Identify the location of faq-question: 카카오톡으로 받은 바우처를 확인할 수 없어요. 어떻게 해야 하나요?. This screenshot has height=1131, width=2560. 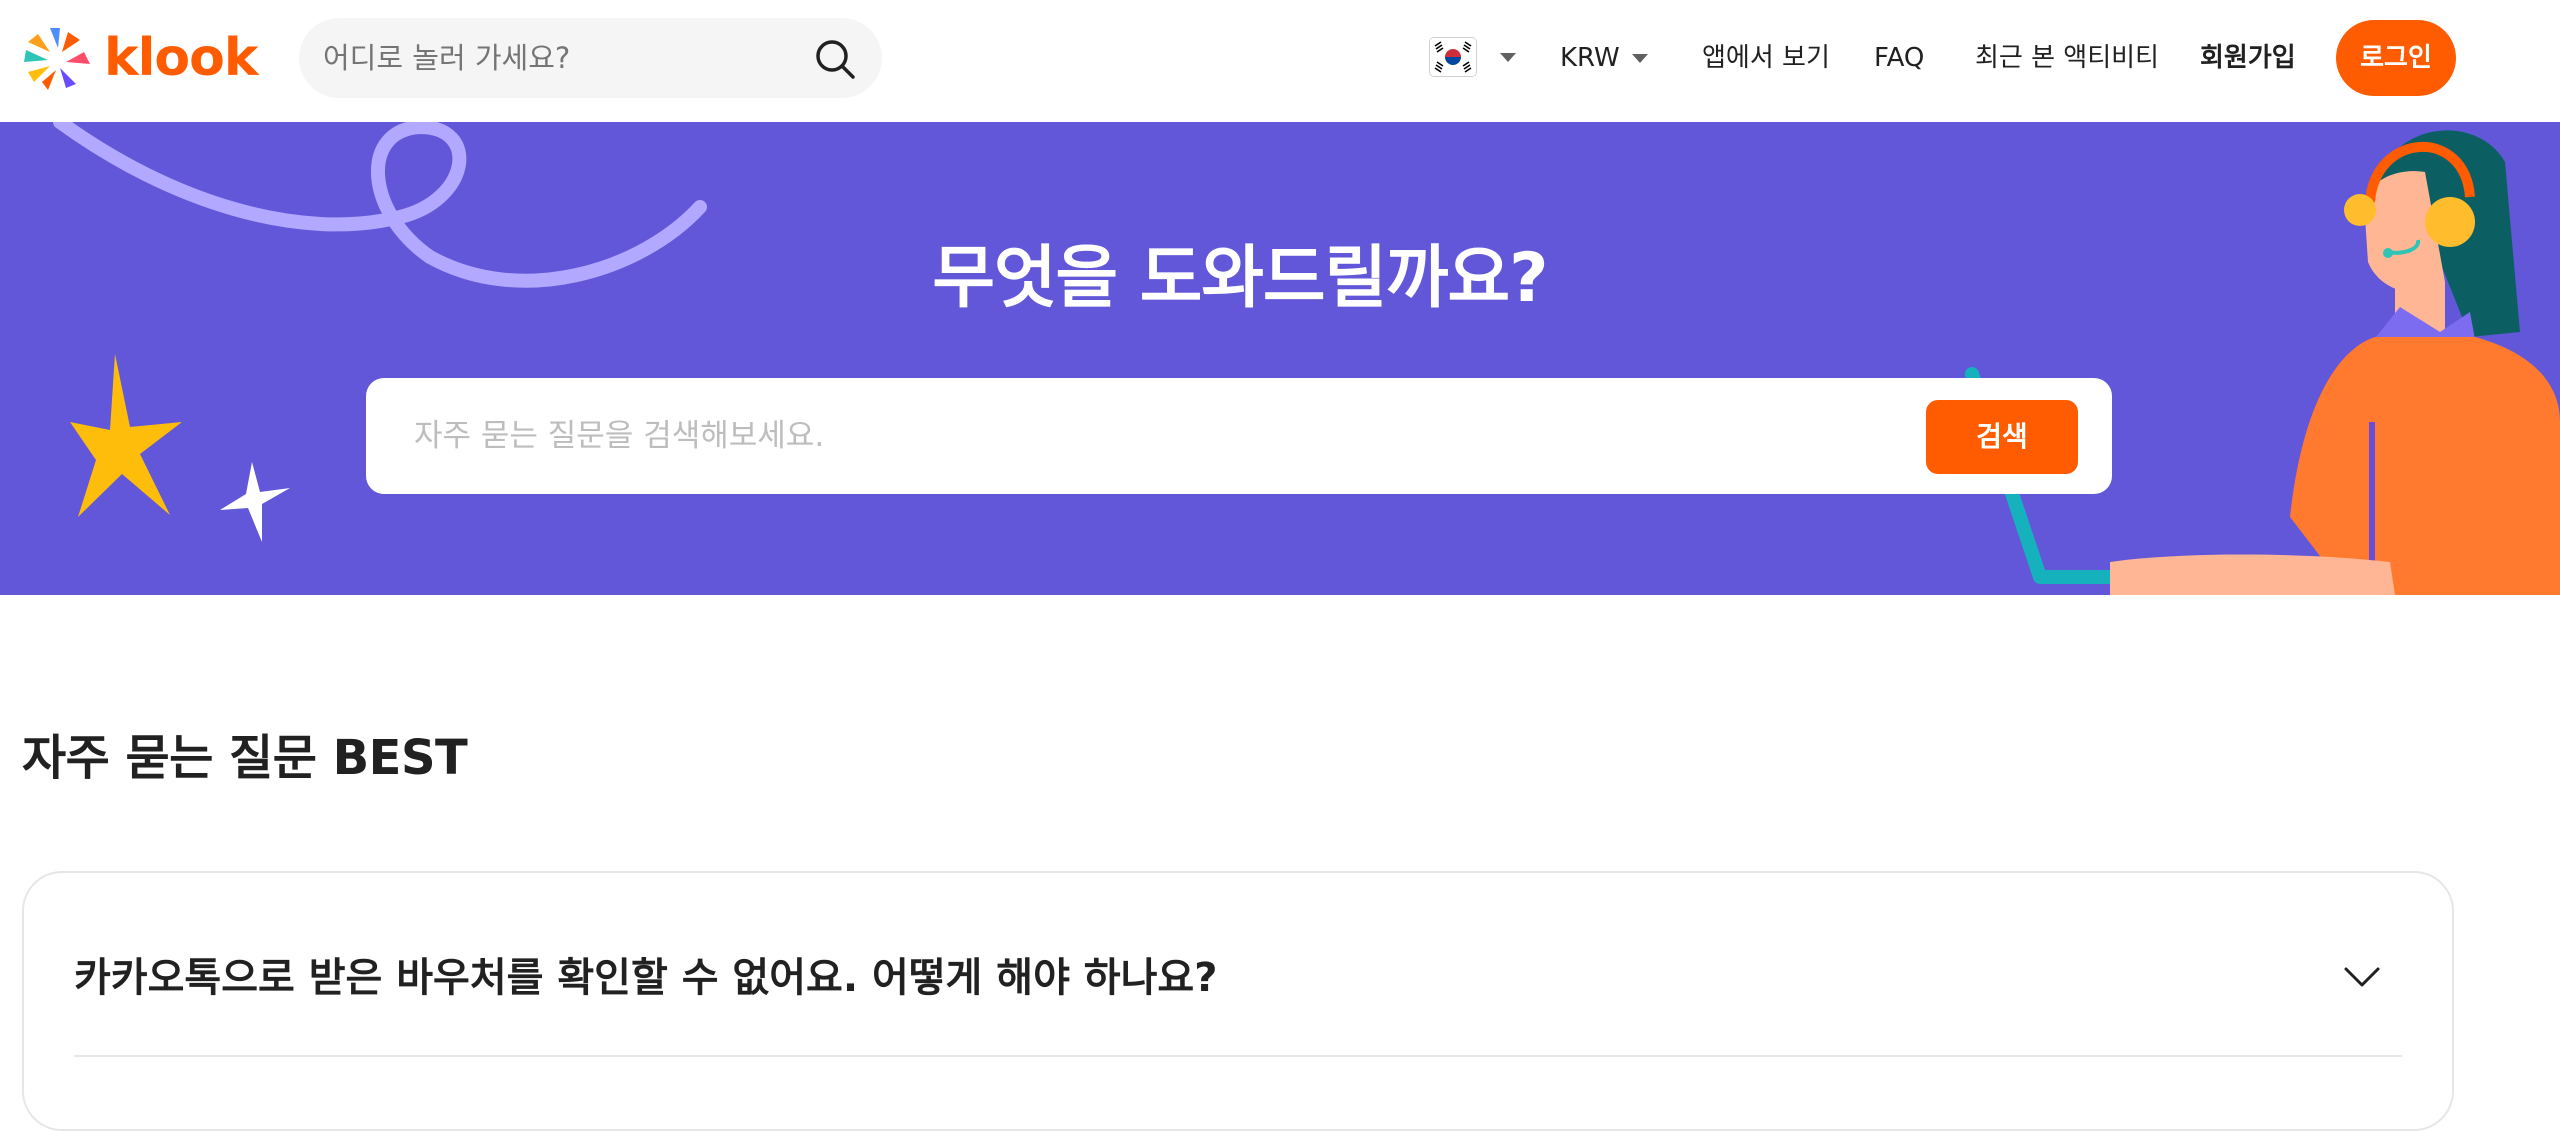
(645, 978).